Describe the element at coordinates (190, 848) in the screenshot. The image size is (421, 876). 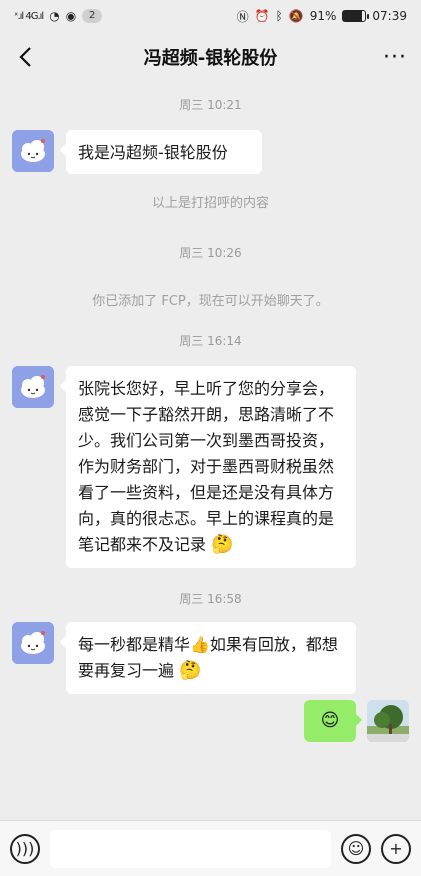
I see `message-input` at that location.